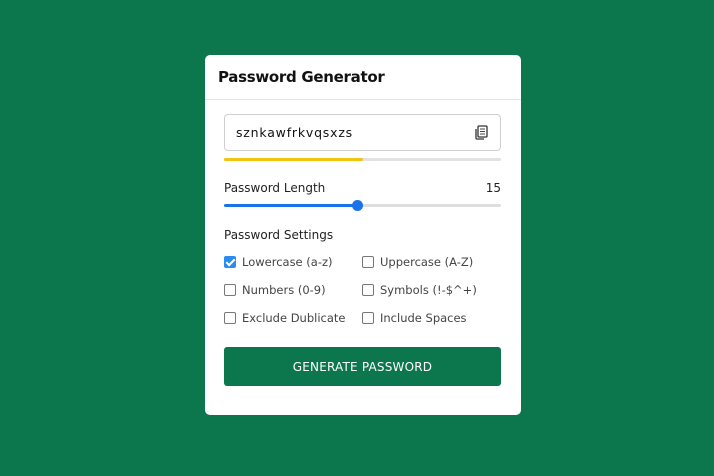 This screenshot has height=476, width=714. I want to click on slider-fill, so click(290, 205).